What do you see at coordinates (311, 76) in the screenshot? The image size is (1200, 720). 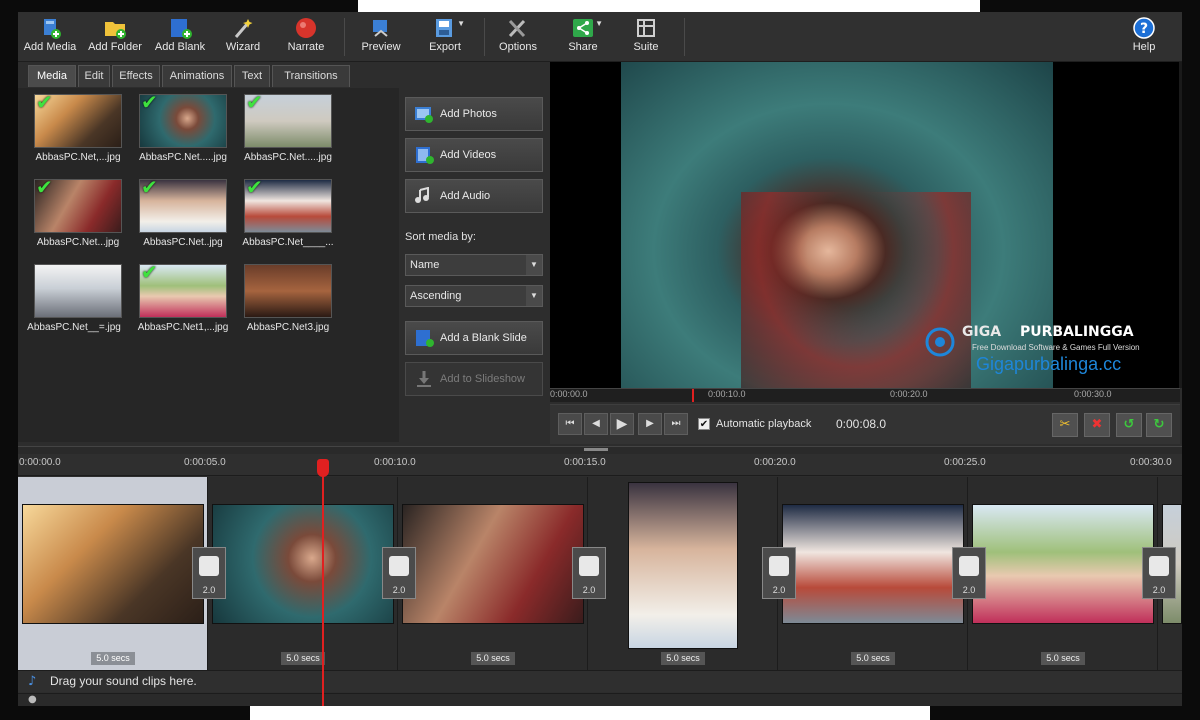 I see `tab-transitions: Transitions` at bounding box center [311, 76].